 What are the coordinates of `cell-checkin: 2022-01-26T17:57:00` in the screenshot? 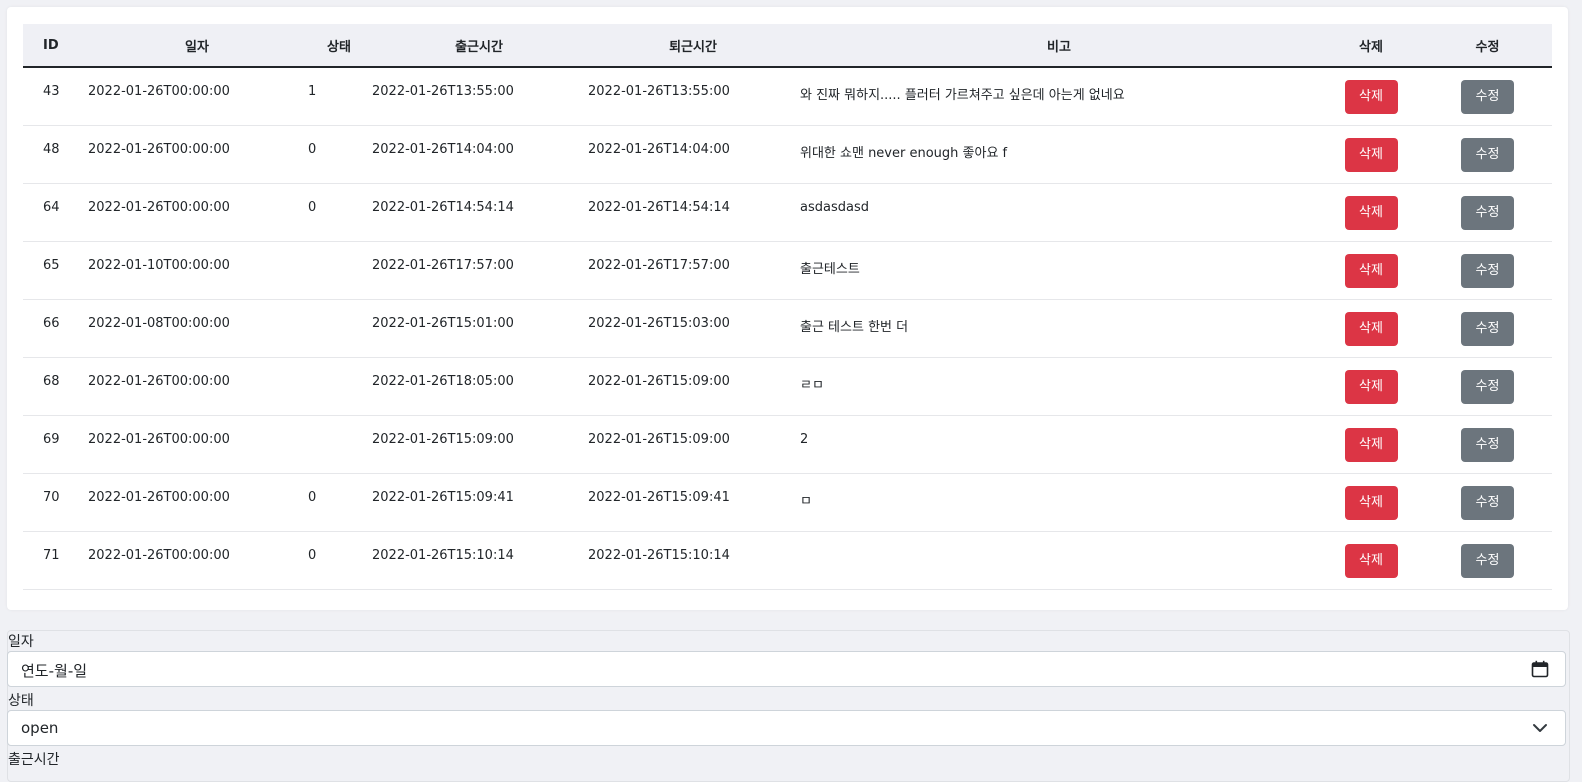 It's located at (443, 265).